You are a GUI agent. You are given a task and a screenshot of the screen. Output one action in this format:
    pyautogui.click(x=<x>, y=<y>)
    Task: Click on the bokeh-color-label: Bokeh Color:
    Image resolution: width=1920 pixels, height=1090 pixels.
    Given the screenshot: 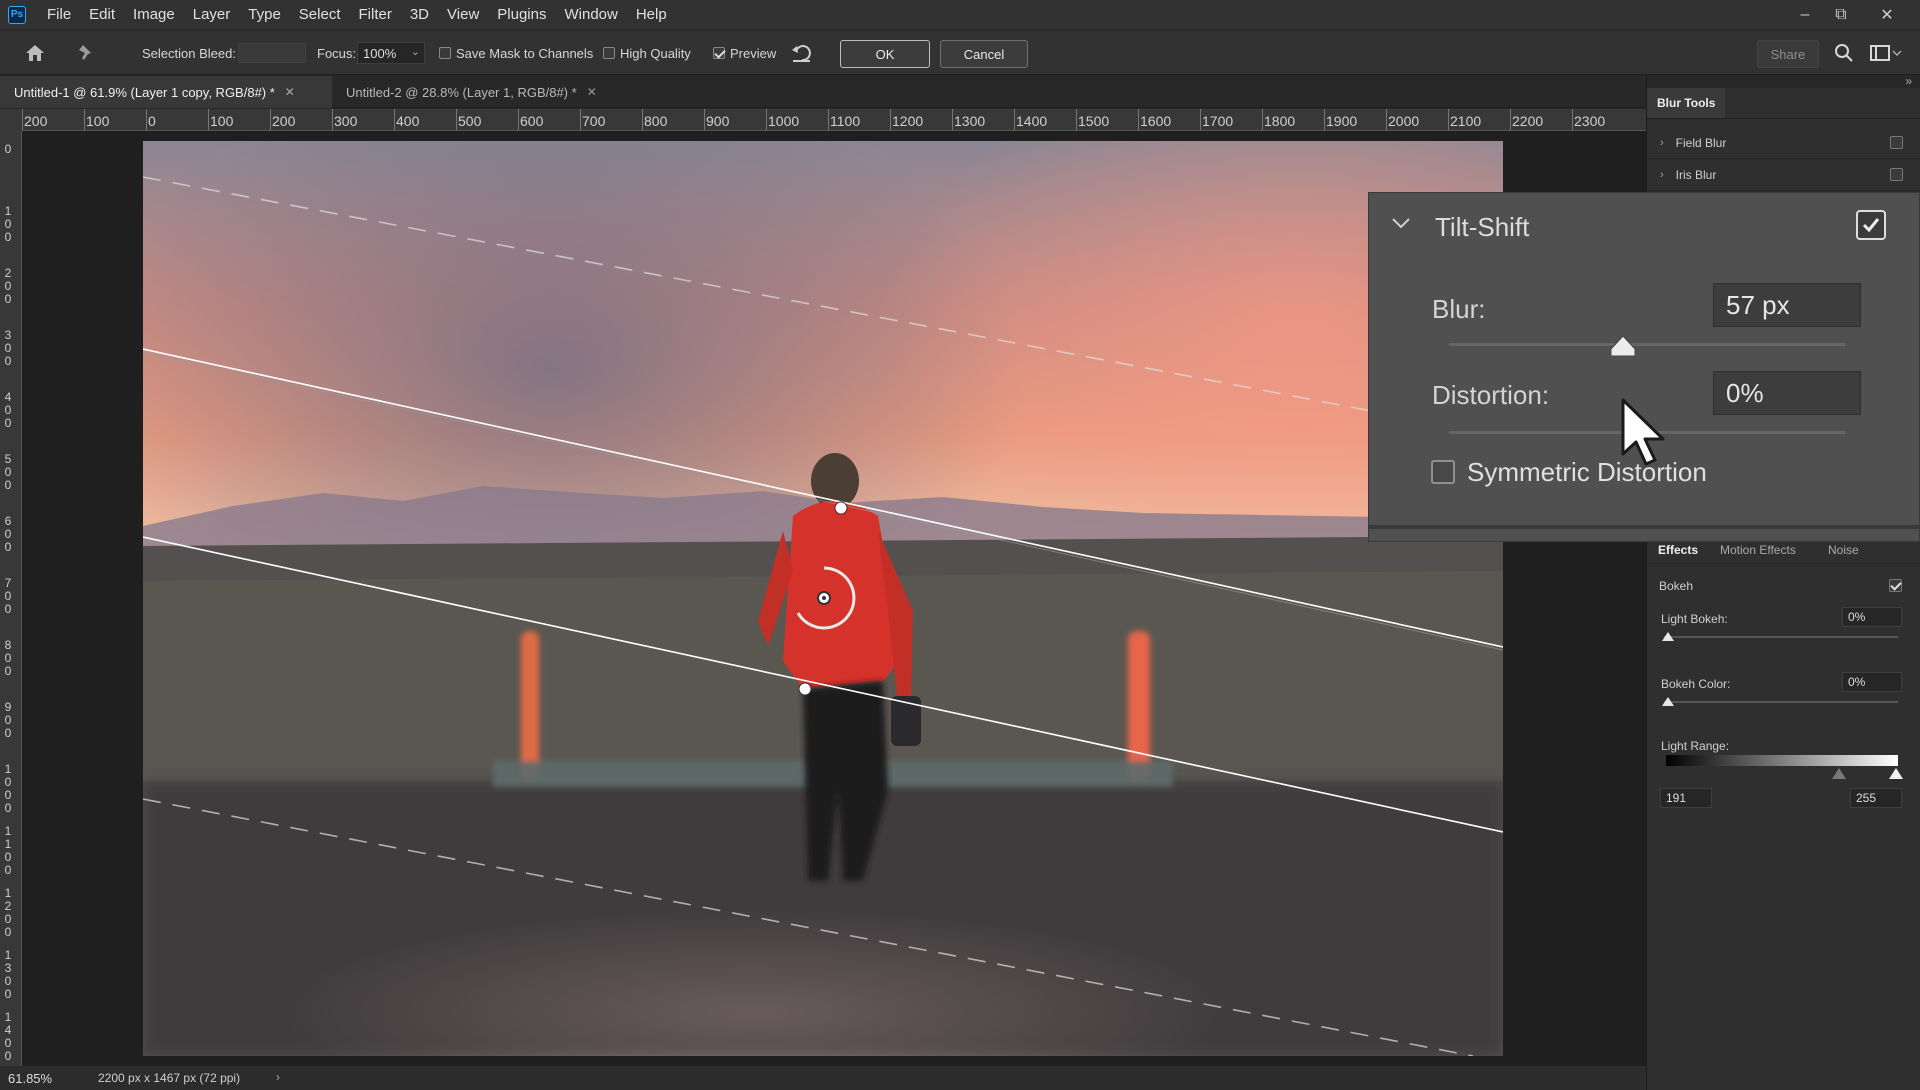 What is the action you would take?
    pyautogui.click(x=1696, y=684)
    